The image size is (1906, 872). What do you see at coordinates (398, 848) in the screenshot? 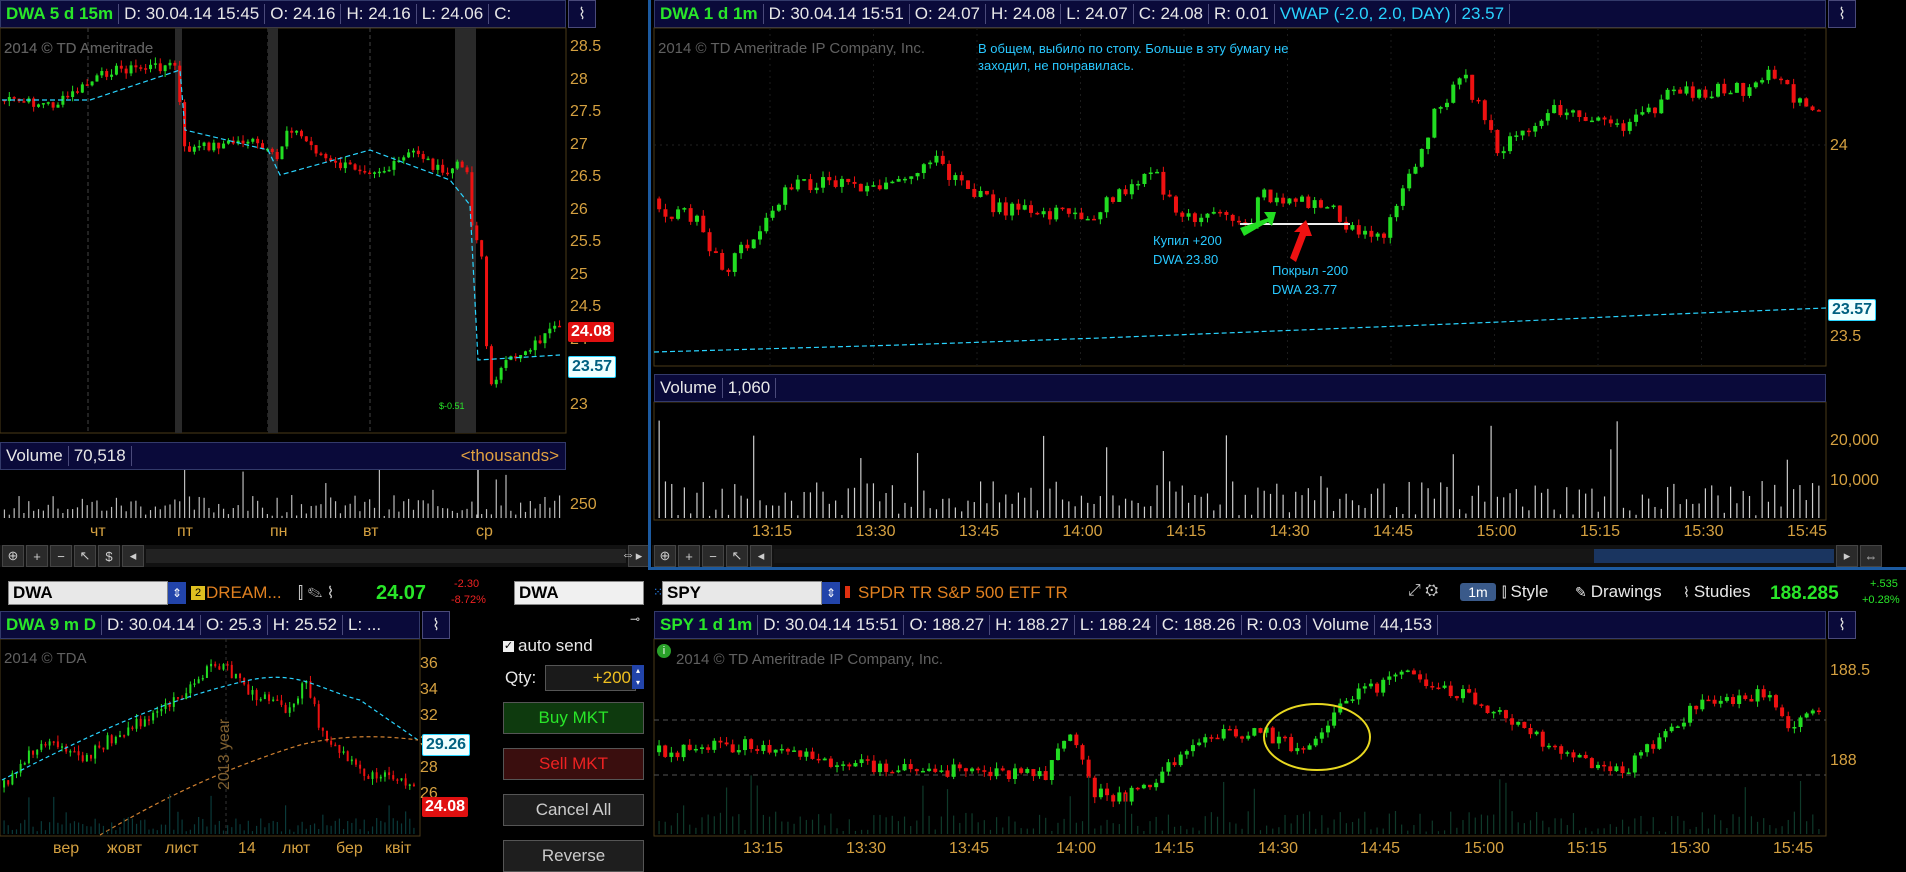
I see `x-tick-label: квіт` at bounding box center [398, 848].